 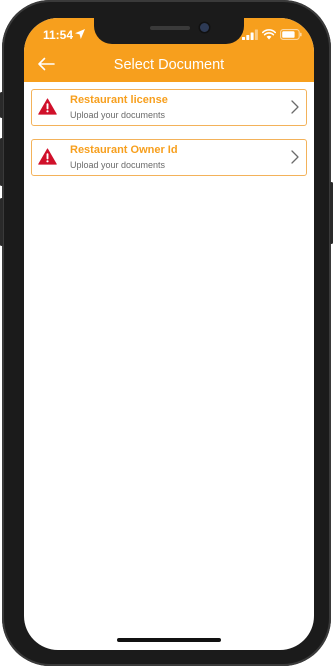 I want to click on speaker-grille, so click(x=170, y=28).